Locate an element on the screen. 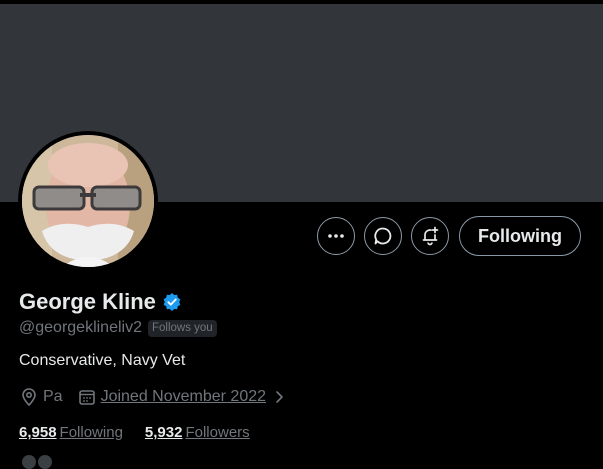 This screenshot has height=469, width=603. profile-name-row: George Kline is located at coordinates (100, 302).